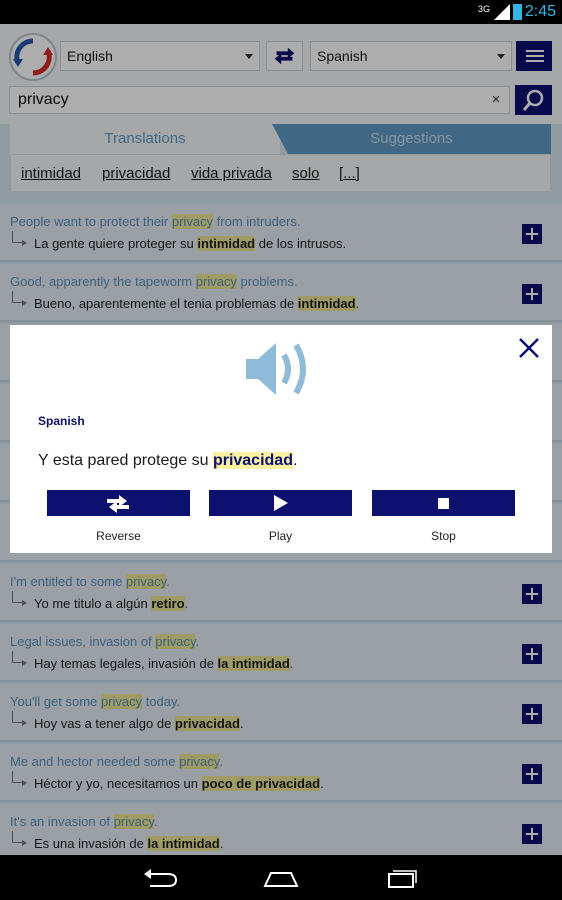 The height and width of the screenshot is (900, 562). I want to click on swap-icon, so click(118, 504).